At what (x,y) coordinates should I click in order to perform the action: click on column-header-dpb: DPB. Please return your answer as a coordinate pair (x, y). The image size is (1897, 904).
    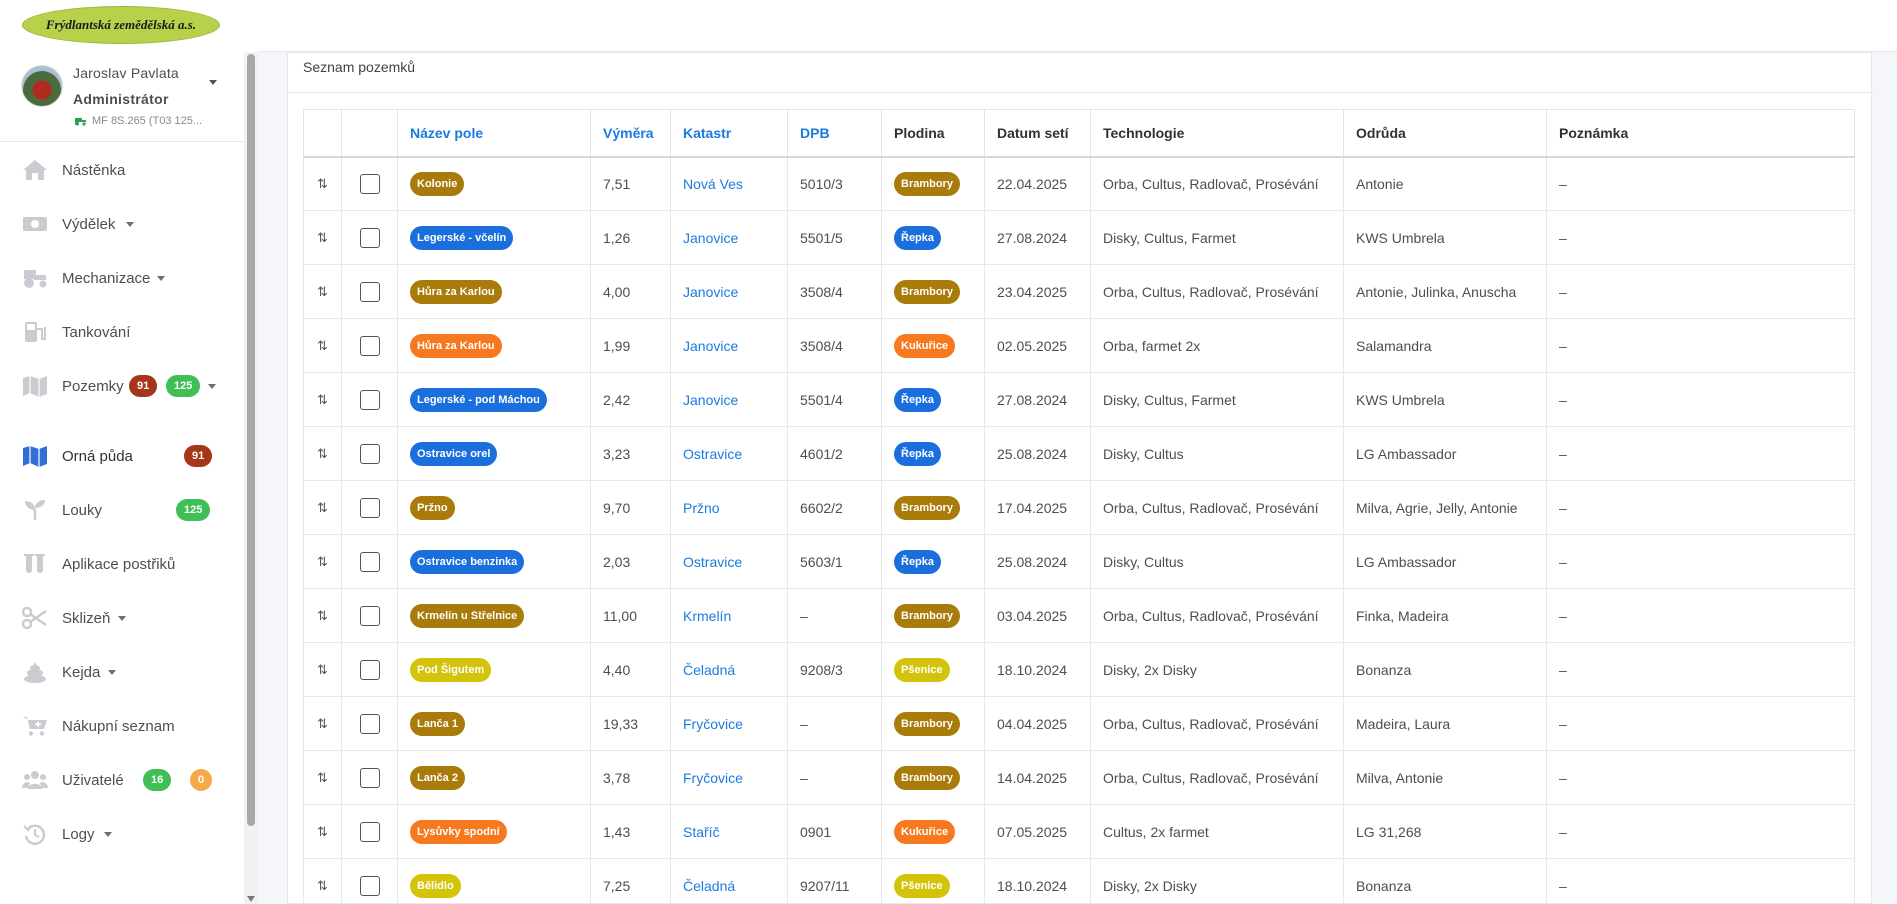
    Looking at the image, I should click on (834, 133).